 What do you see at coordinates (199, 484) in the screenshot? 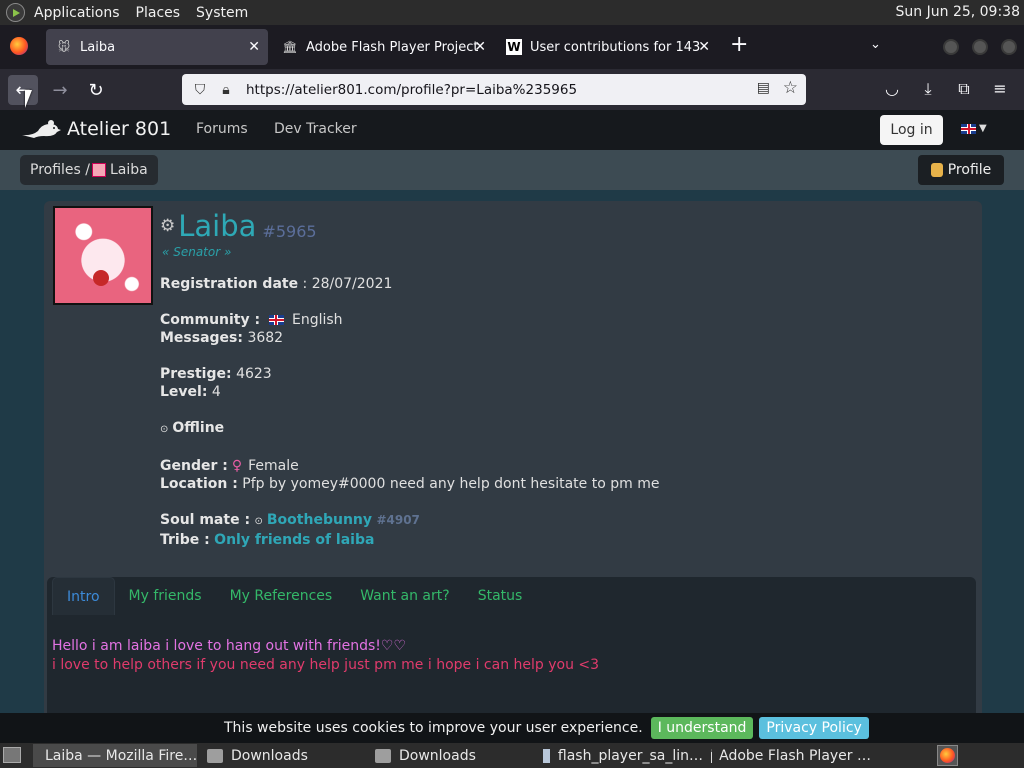
I see `location-label: Location :` at bounding box center [199, 484].